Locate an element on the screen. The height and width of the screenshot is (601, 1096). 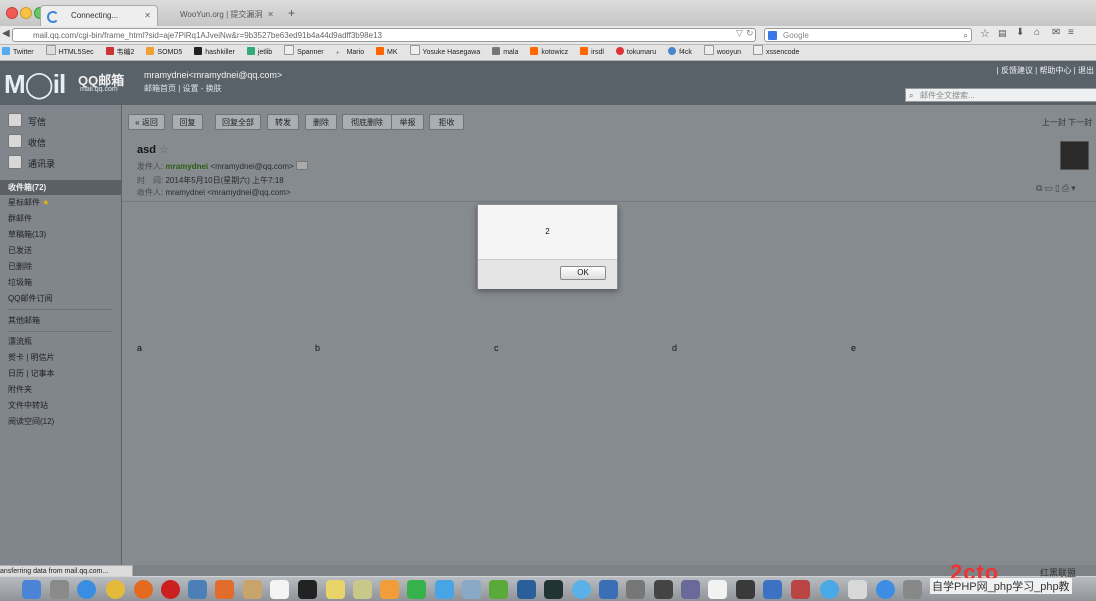
bookmark-weibian: 韦编2 is located at coordinates (119, 52).